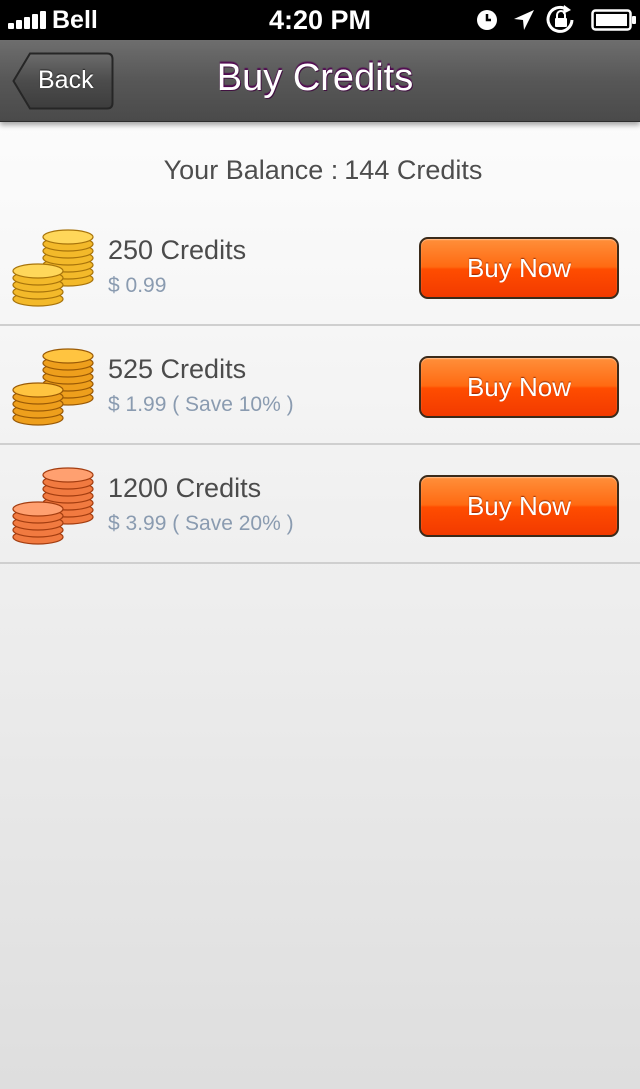 This screenshot has height=1089, width=640. I want to click on list-item: 250 Credits $ 0.99 Buy Now, so click(320, 266).